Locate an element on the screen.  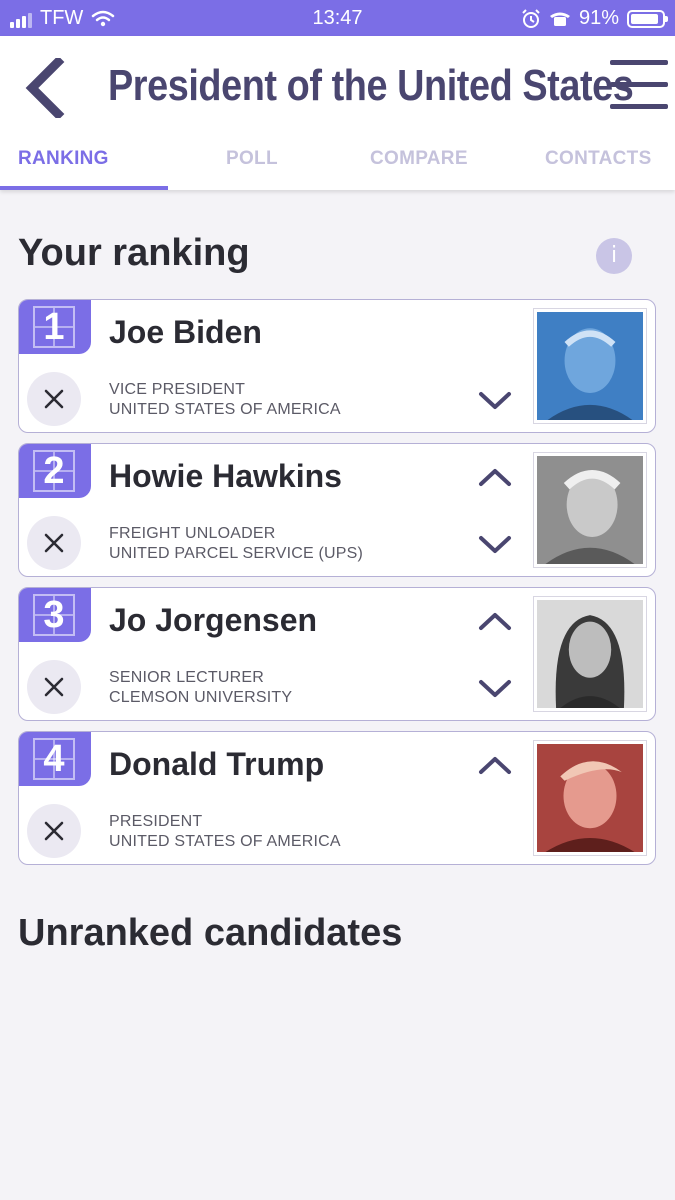
phone-icon is located at coordinates (559, 19).